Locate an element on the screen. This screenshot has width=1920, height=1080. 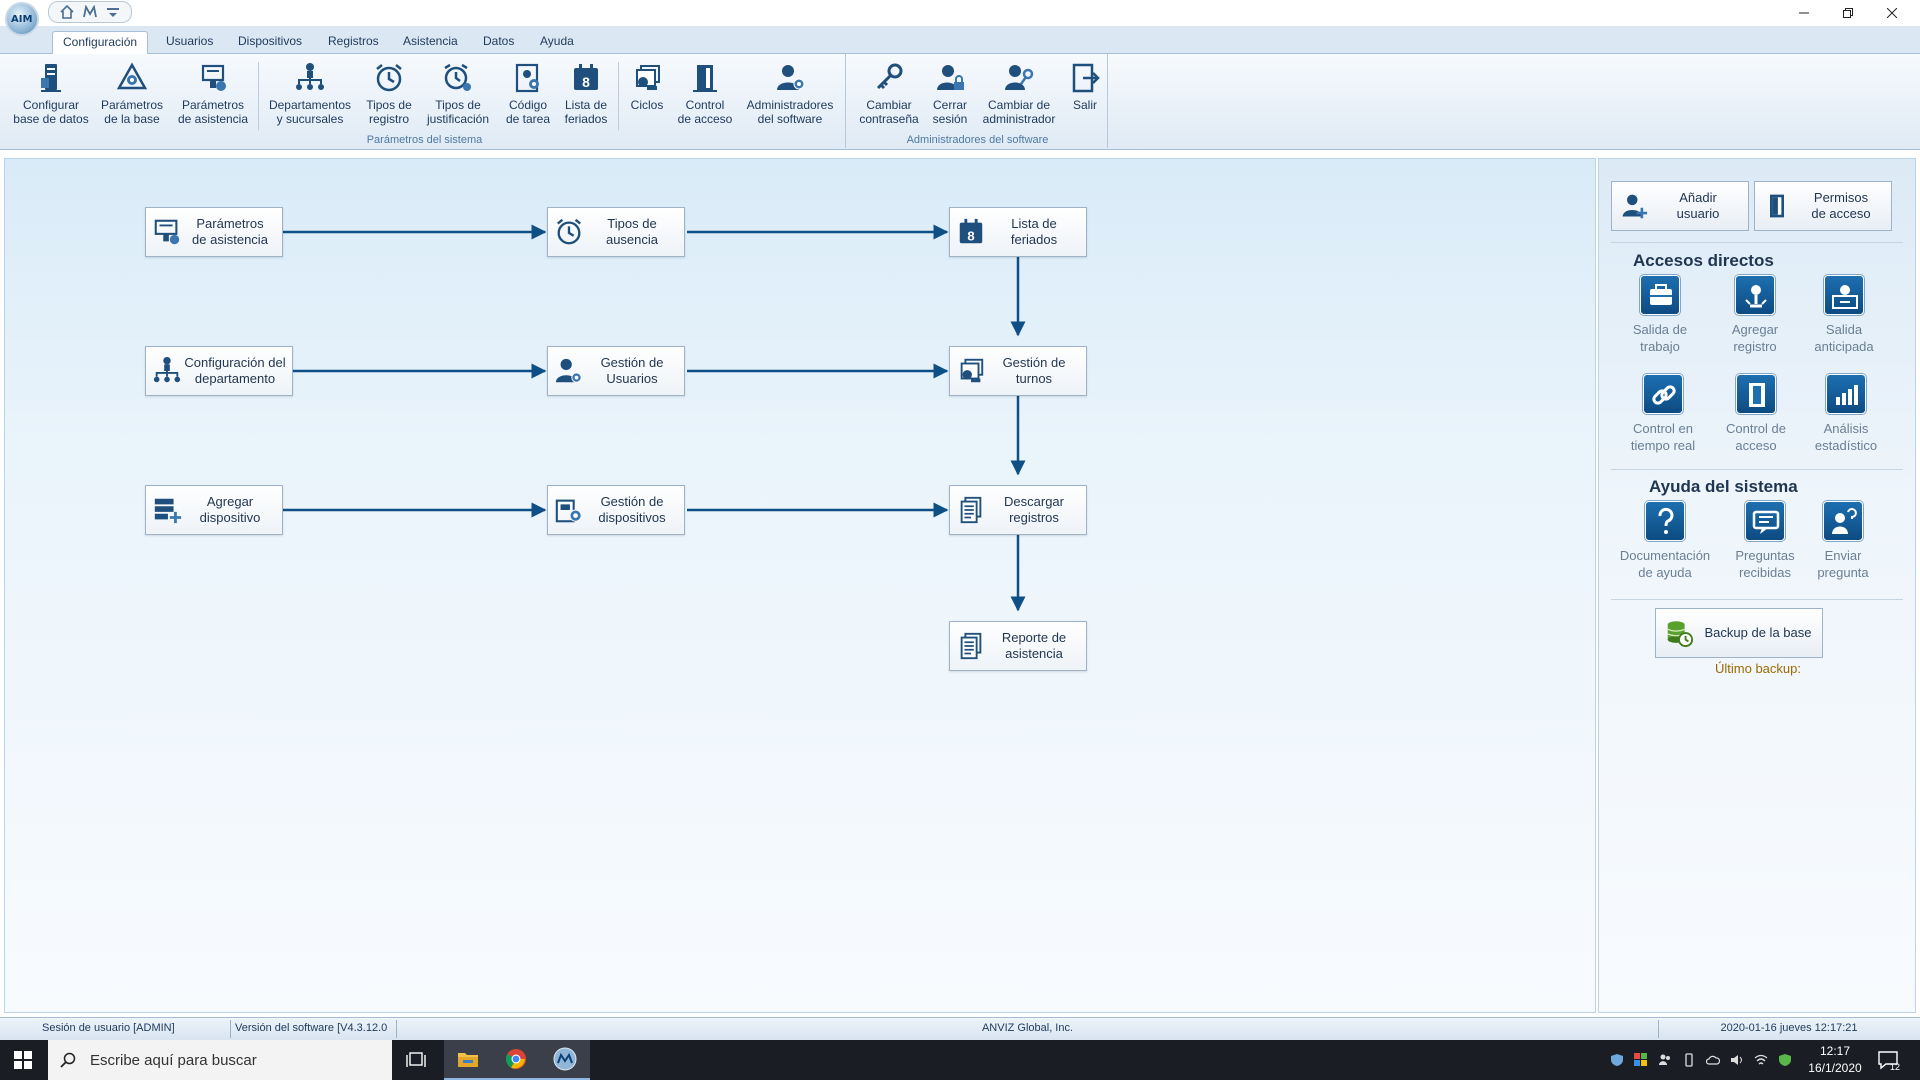
notification-center-button: 12 is located at coordinates (1888, 1060).